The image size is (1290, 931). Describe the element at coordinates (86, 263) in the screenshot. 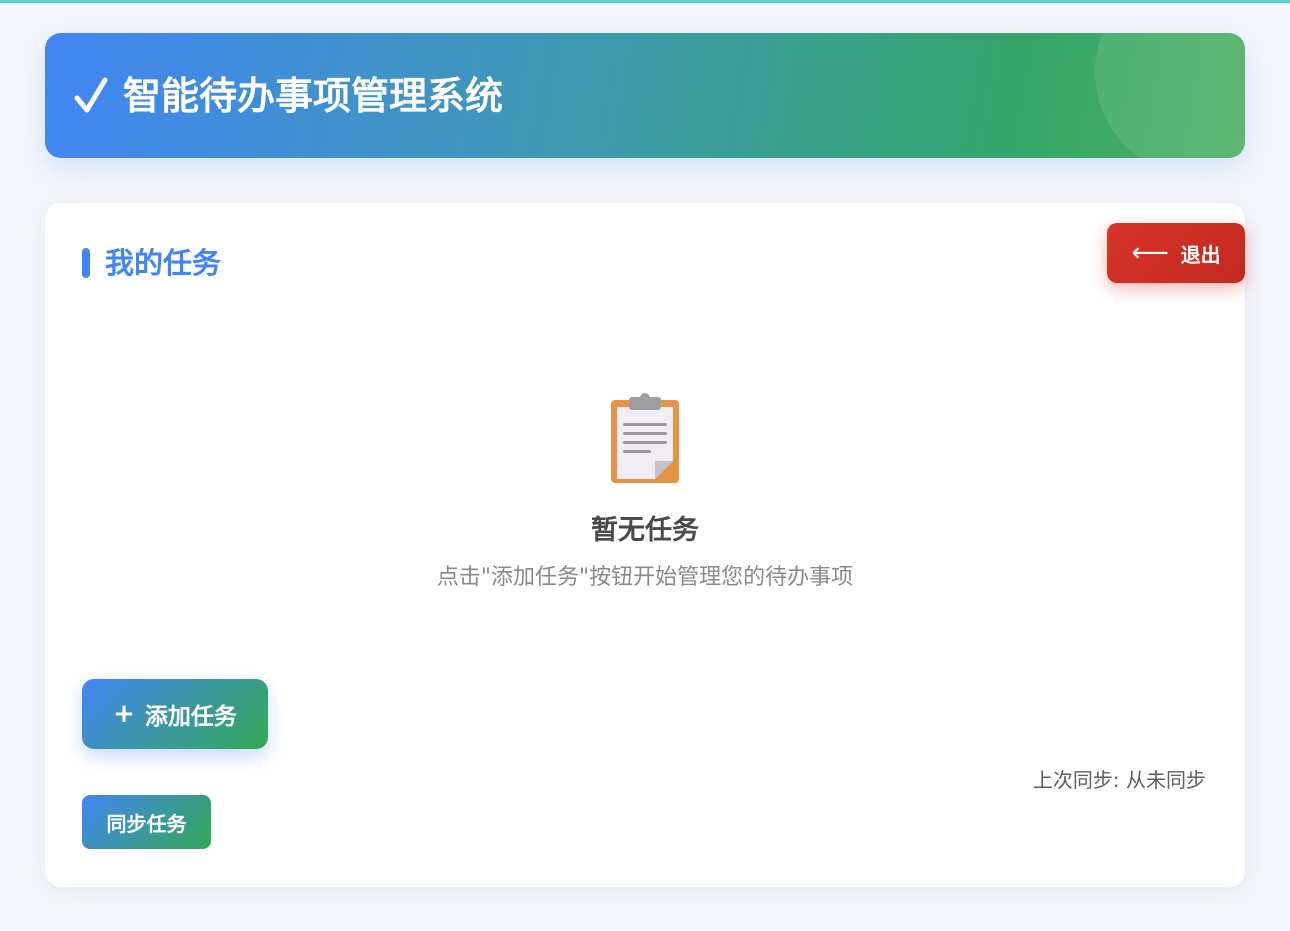

I see `section-title-marker` at that location.